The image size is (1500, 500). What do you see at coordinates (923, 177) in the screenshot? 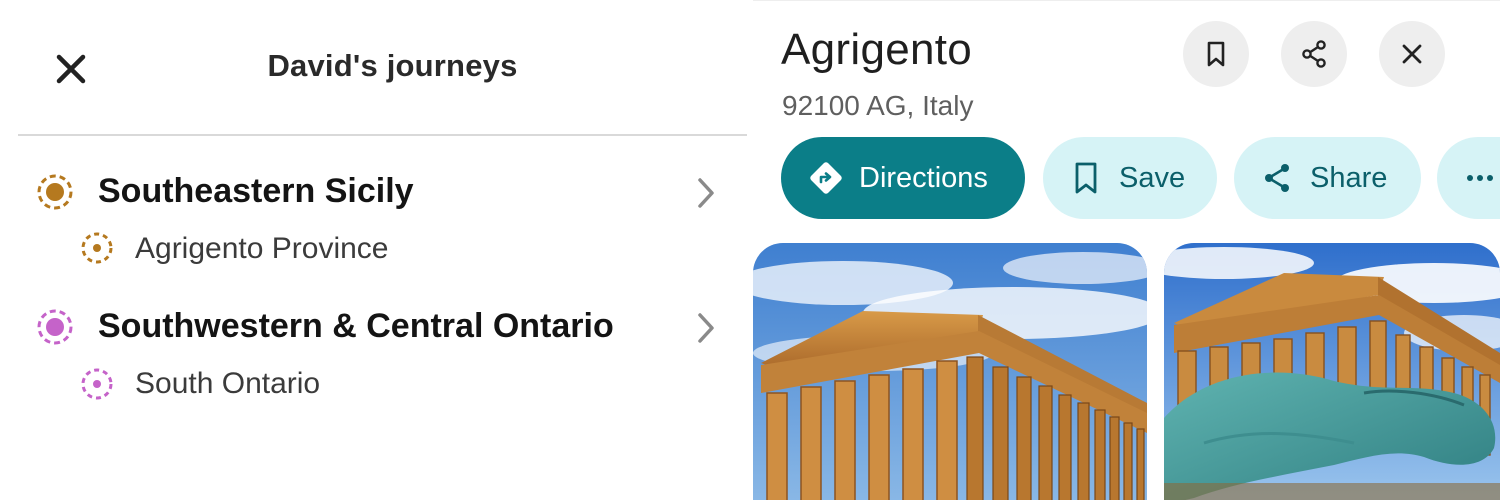
I see `directions-label: Directions` at bounding box center [923, 177].